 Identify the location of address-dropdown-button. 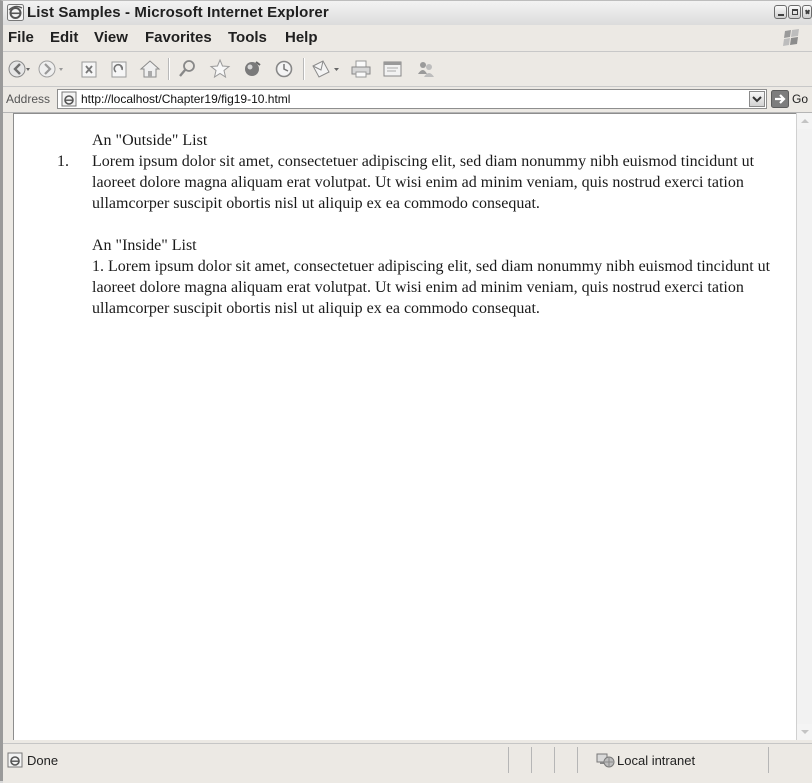
(757, 99).